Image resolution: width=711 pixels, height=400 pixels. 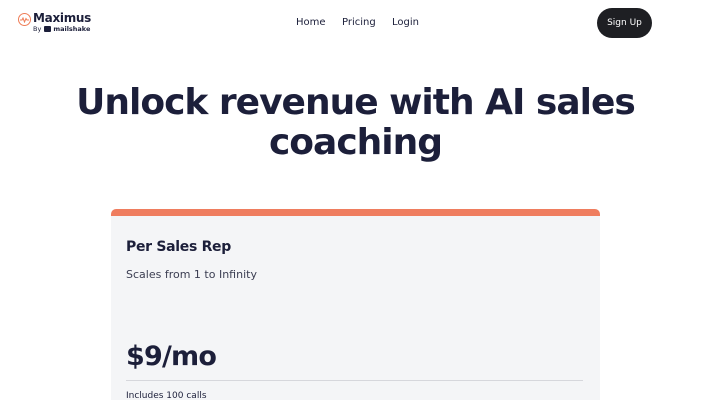 What do you see at coordinates (72, 29) in the screenshot?
I see `logo-partner-name: mailshake` at bounding box center [72, 29].